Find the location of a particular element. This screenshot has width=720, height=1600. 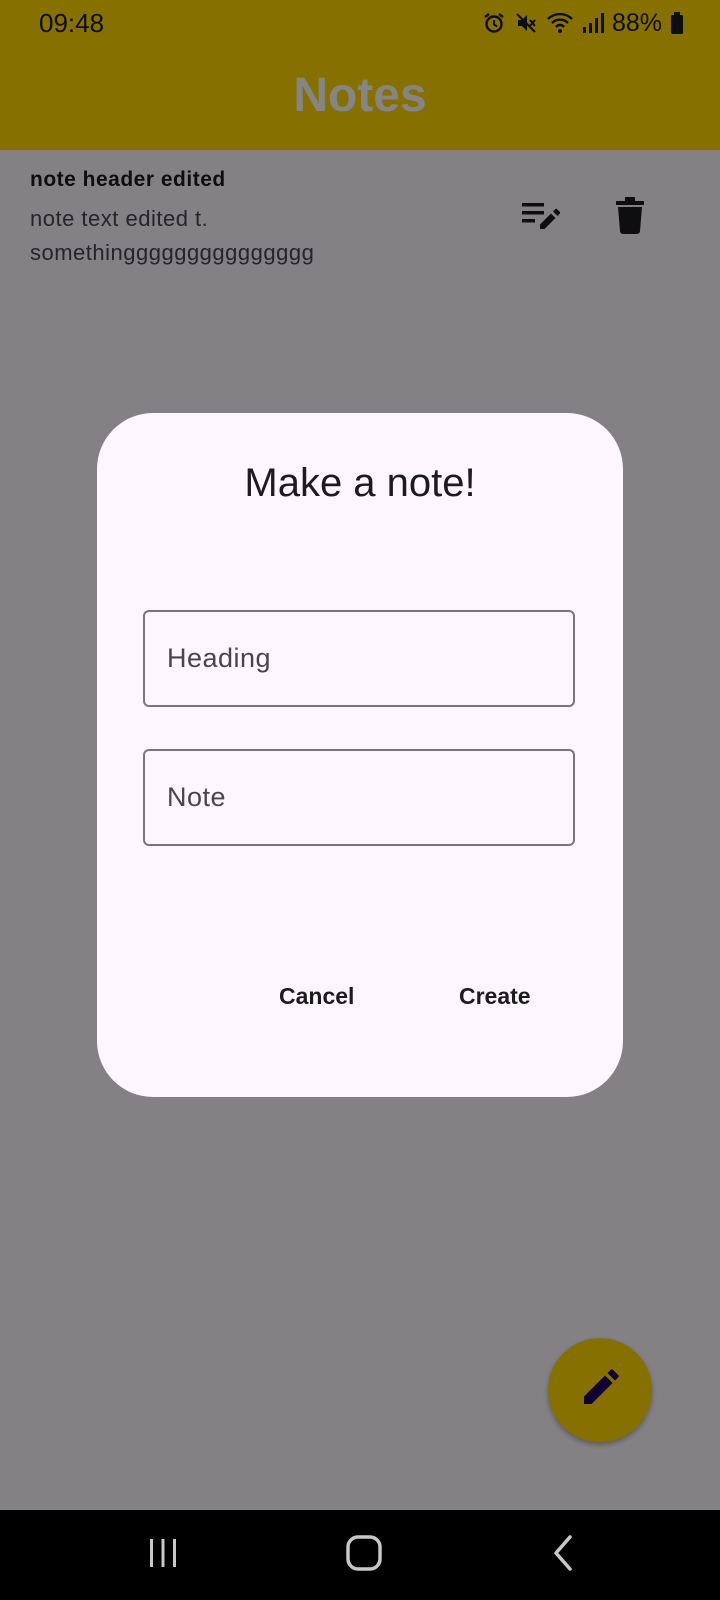

back-icon is located at coordinates (564, 1555).